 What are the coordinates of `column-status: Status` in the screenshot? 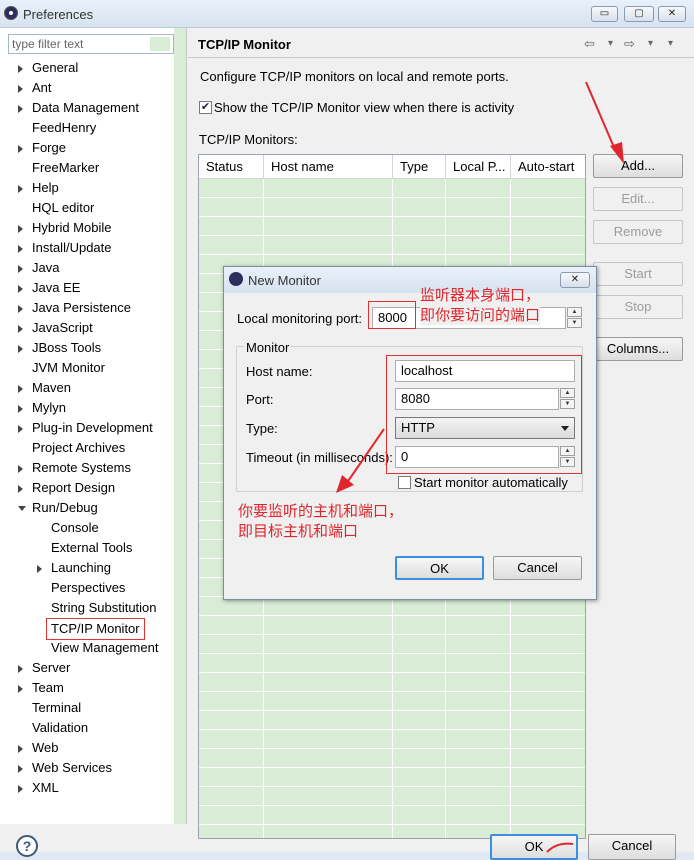 It's located at (231, 167).